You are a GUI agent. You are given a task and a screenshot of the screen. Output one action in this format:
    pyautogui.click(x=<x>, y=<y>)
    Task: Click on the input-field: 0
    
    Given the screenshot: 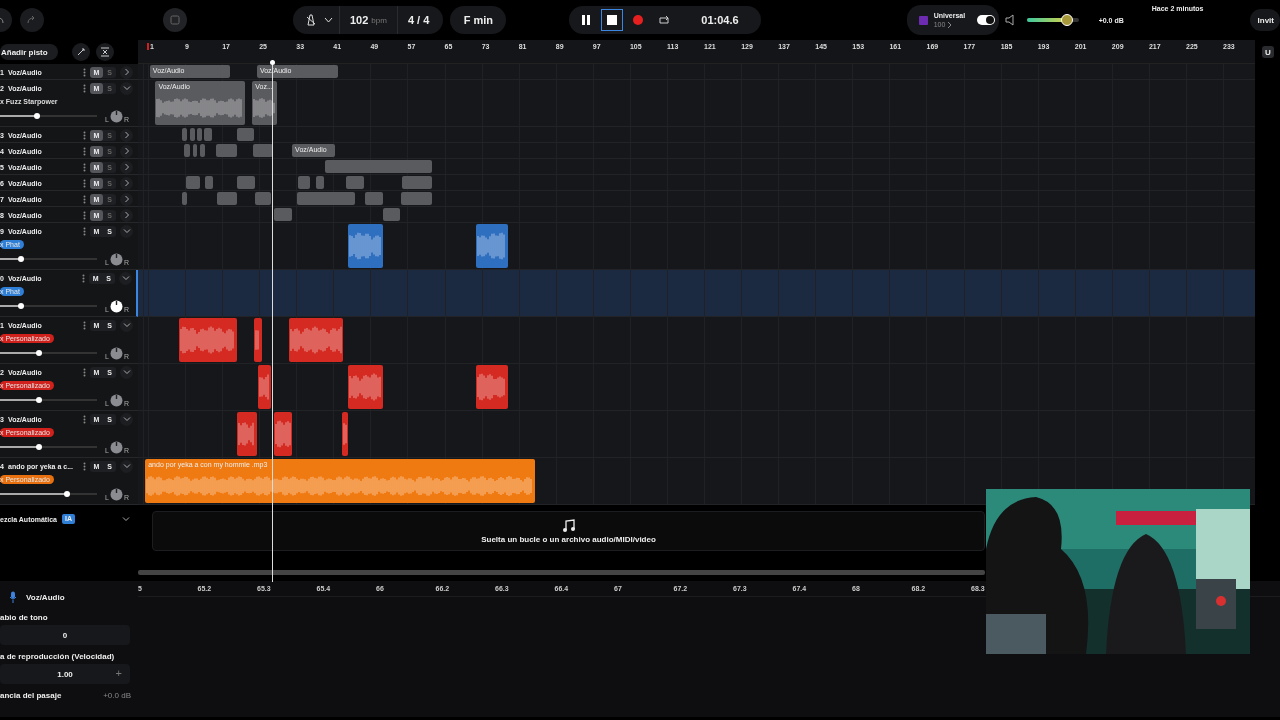 What is the action you would take?
    pyautogui.click(x=65, y=635)
    